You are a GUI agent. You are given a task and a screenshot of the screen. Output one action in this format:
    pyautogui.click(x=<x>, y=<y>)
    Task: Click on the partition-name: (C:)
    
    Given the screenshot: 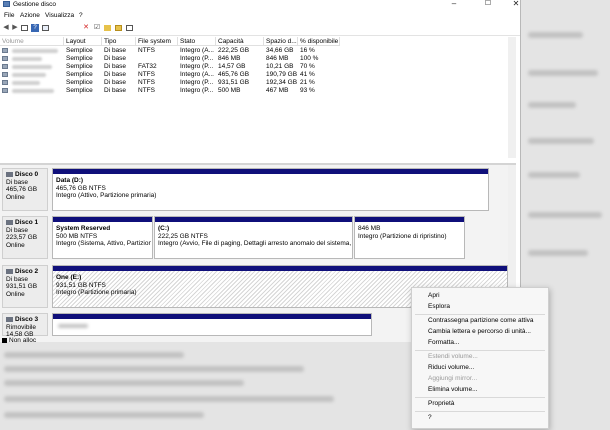 What is the action you would take?
    pyautogui.click(x=164, y=228)
    